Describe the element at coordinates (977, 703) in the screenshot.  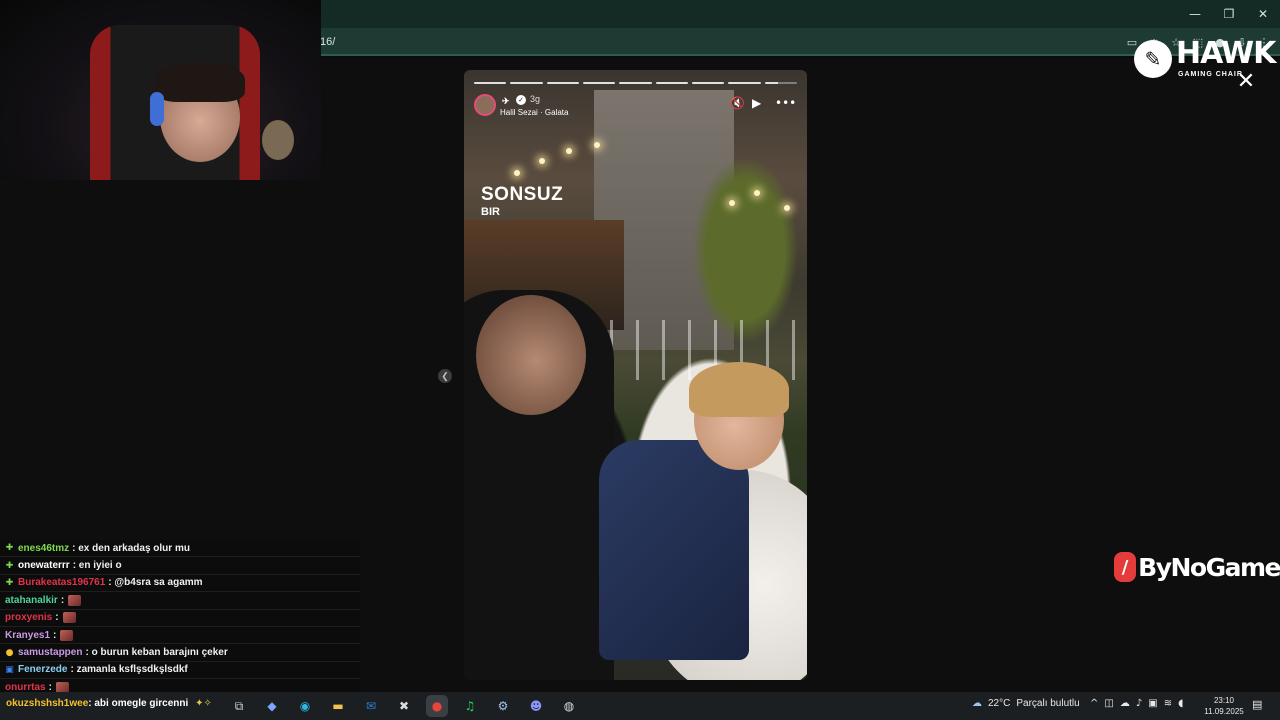
I see `weather-icon: ☁` at that location.